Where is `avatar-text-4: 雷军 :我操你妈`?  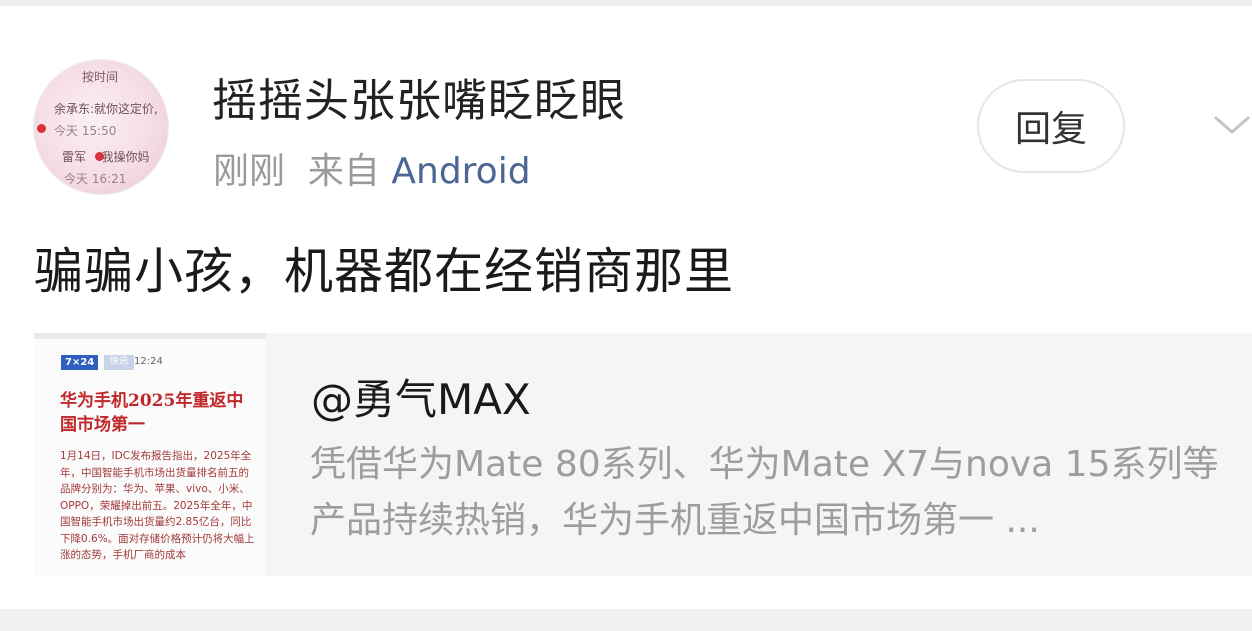
avatar-text-4: 雷军 :我操你妈 is located at coordinates (106, 156).